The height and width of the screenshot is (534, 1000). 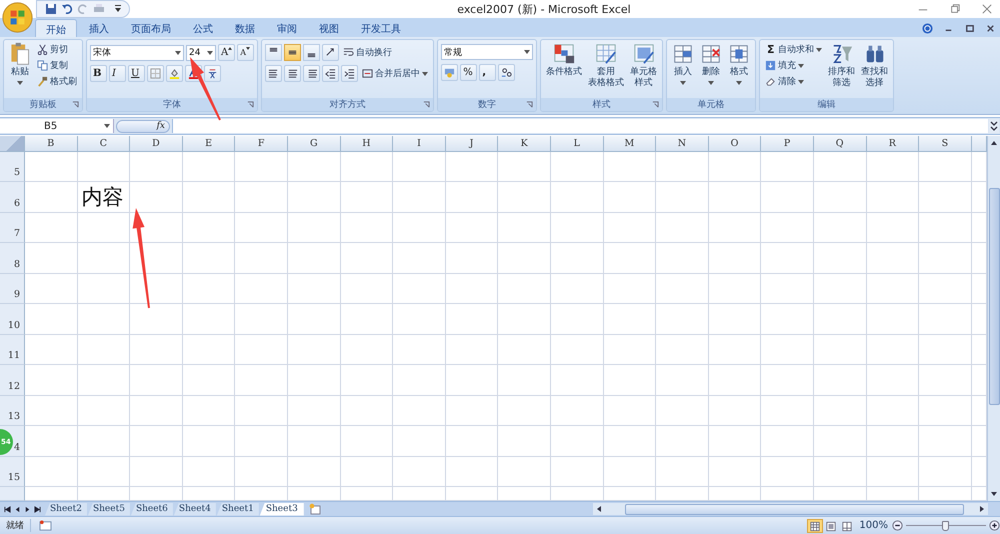 What do you see at coordinates (815, 525) in the screenshot?
I see `view-button` at bounding box center [815, 525].